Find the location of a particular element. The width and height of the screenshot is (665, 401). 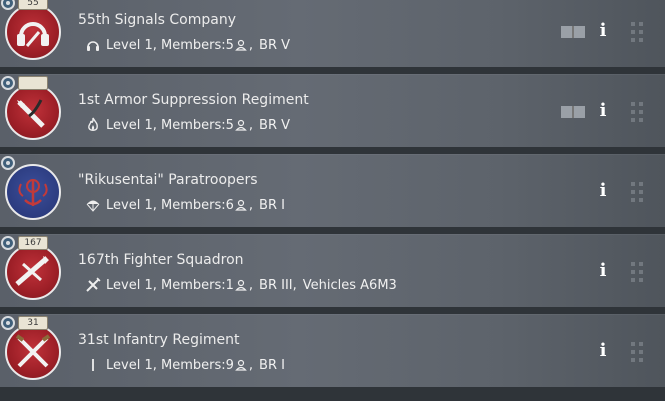

unit-br: BR III is located at coordinates (276, 285).